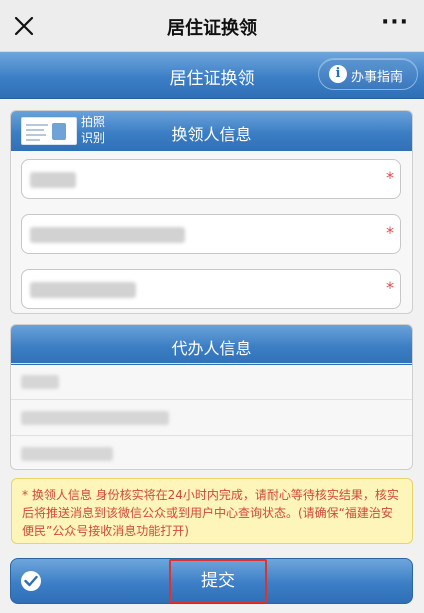 This screenshot has width=424, height=613. I want to click on applicant-id-number-field: *, so click(211, 234).